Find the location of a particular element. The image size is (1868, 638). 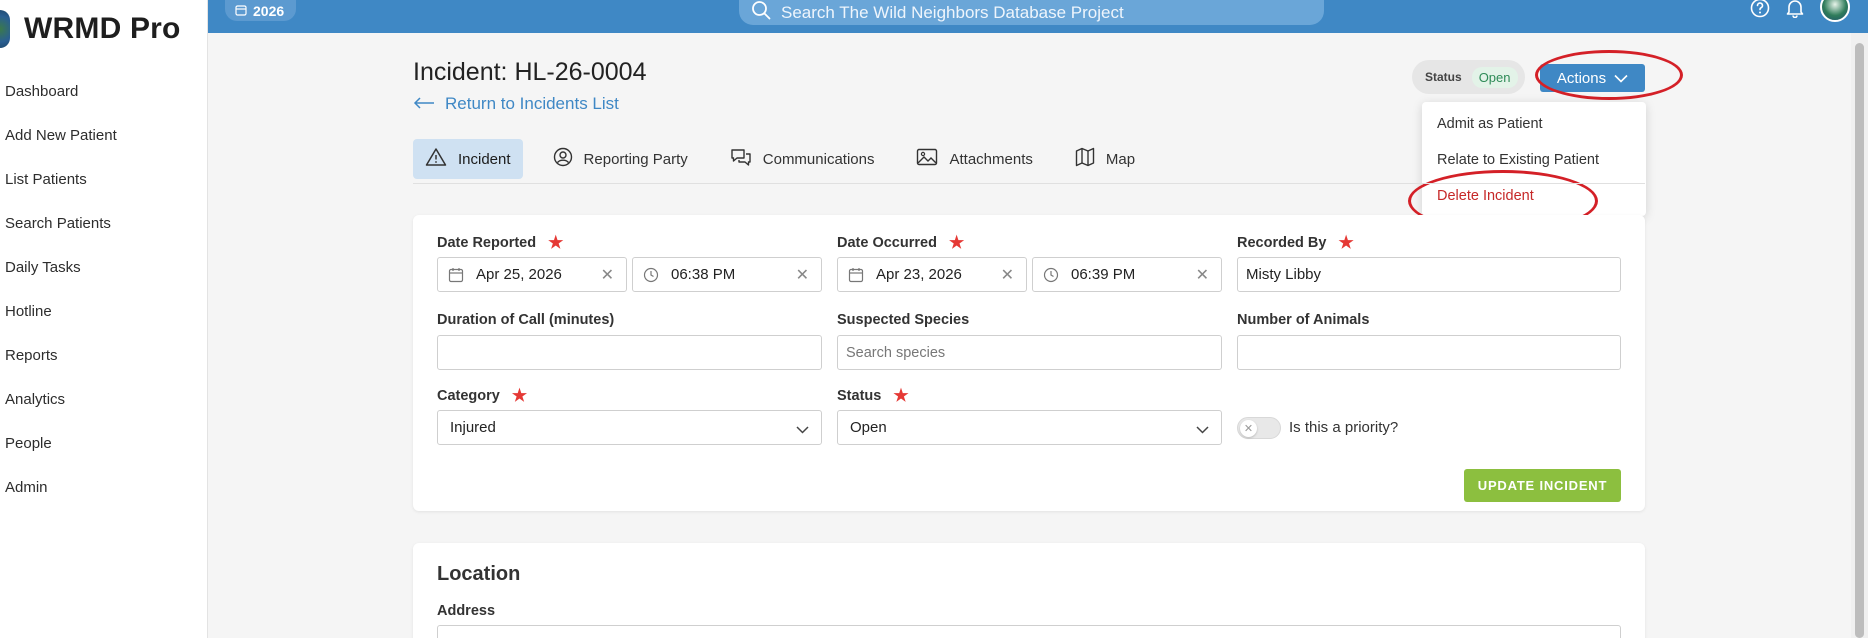

sidebar-item-daily-tasks: Daily Tasks is located at coordinates (61, 278).